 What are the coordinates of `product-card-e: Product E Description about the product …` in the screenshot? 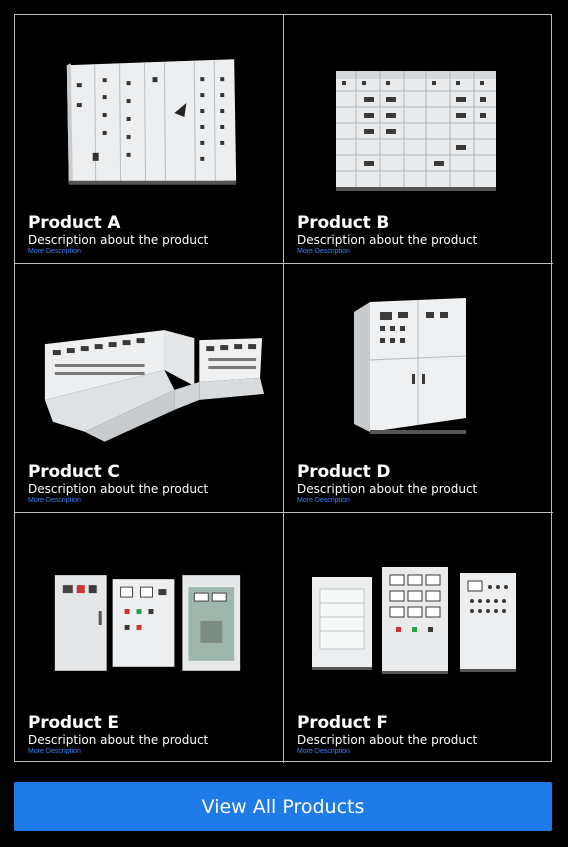 It's located at (149, 638).